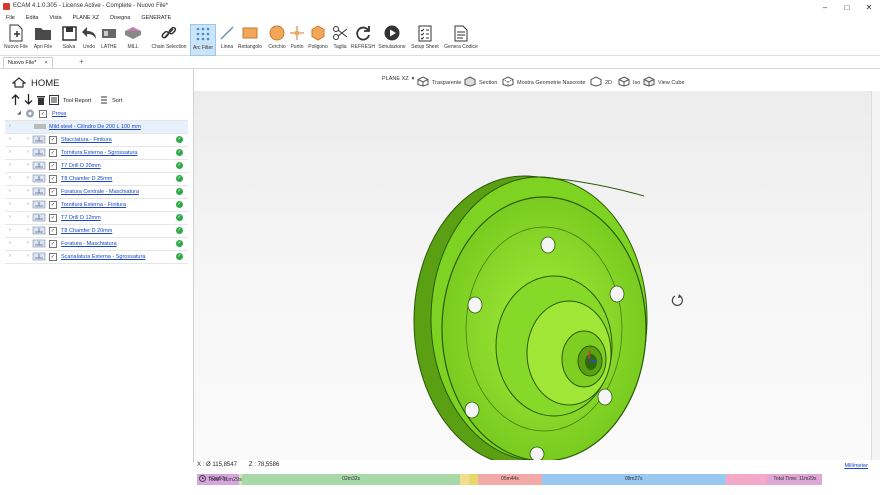  Describe the element at coordinates (277, 39) in the screenshot. I see `circle-button: Cerchio` at that location.